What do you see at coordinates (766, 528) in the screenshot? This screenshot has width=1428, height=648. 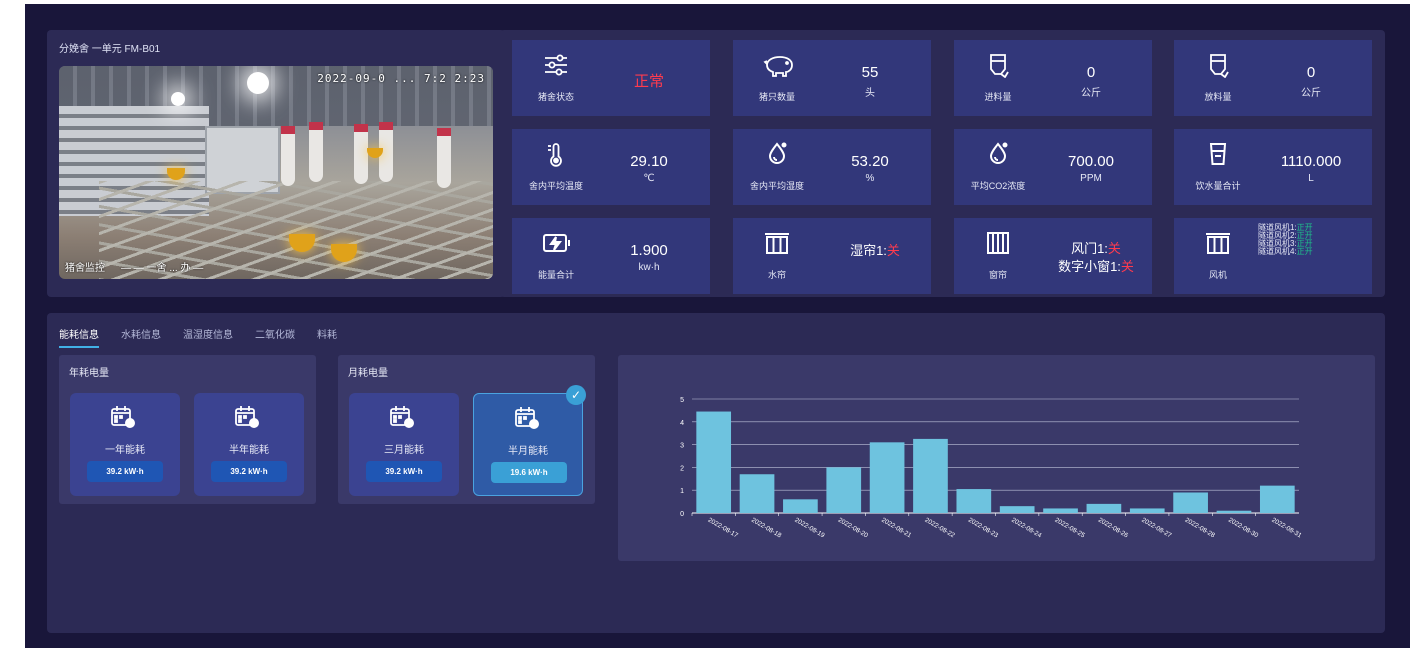 I see `x-tick-label: 2022-08-18` at bounding box center [766, 528].